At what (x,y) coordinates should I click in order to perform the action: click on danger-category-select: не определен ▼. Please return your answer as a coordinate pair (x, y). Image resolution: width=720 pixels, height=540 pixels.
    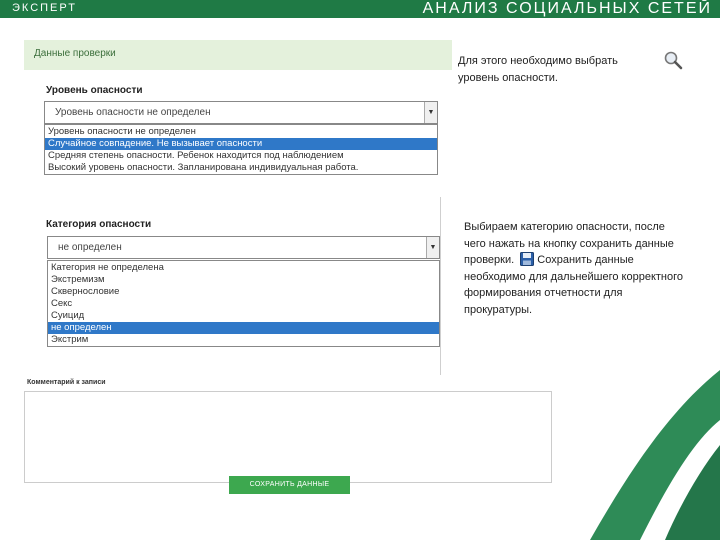
    Looking at the image, I should click on (243, 247).